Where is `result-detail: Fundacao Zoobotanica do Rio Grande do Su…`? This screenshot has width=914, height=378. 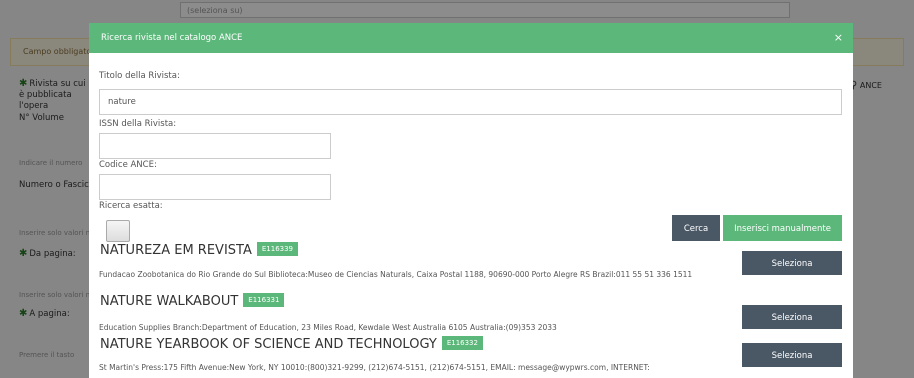
result-detail: Fundacao Zoobotanica do Rio Grande do Su… is located at coordinates (396, 274).